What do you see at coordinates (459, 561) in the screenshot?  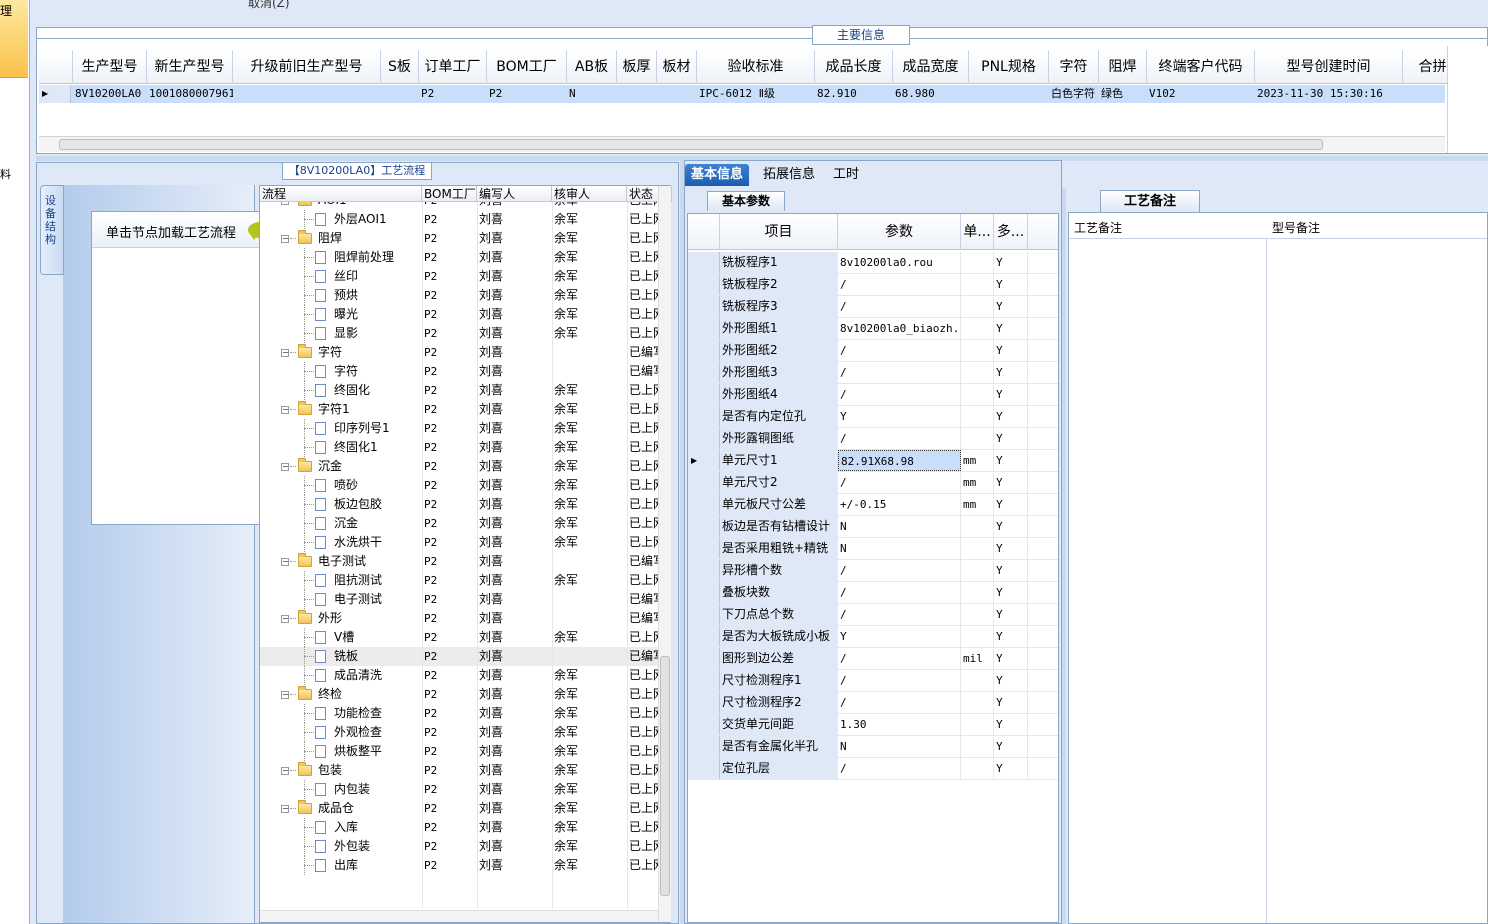 I see `tree-row: − 电子测试 P2 刘喜 已编写` at bounding box center [459, 561].